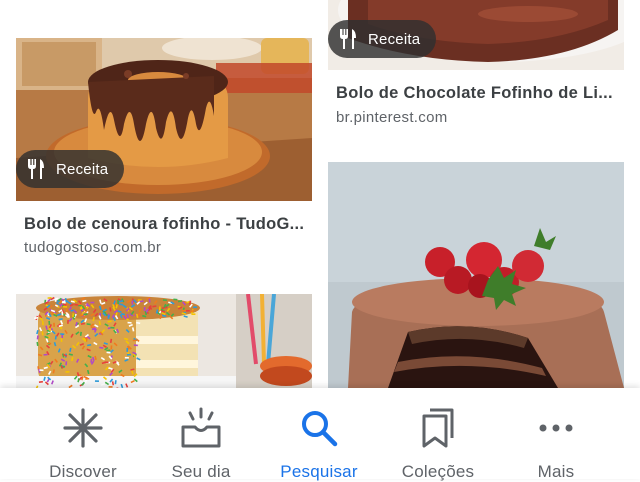  I want to click on result-source: br.pinterest.com, so click(392, 117).